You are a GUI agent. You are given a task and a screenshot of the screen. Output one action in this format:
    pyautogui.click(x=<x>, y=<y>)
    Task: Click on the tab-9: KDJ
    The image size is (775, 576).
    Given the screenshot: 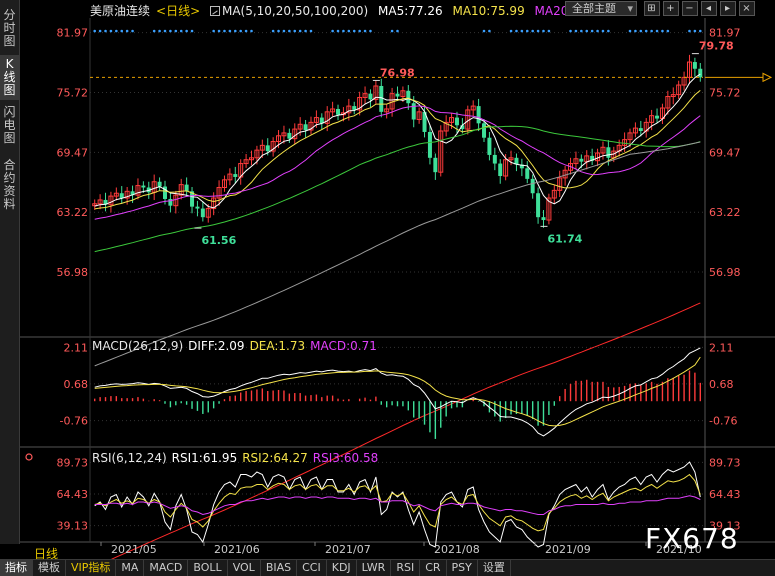 What is the action you would take?
    pyautogui.click(x=342, y=568)
    